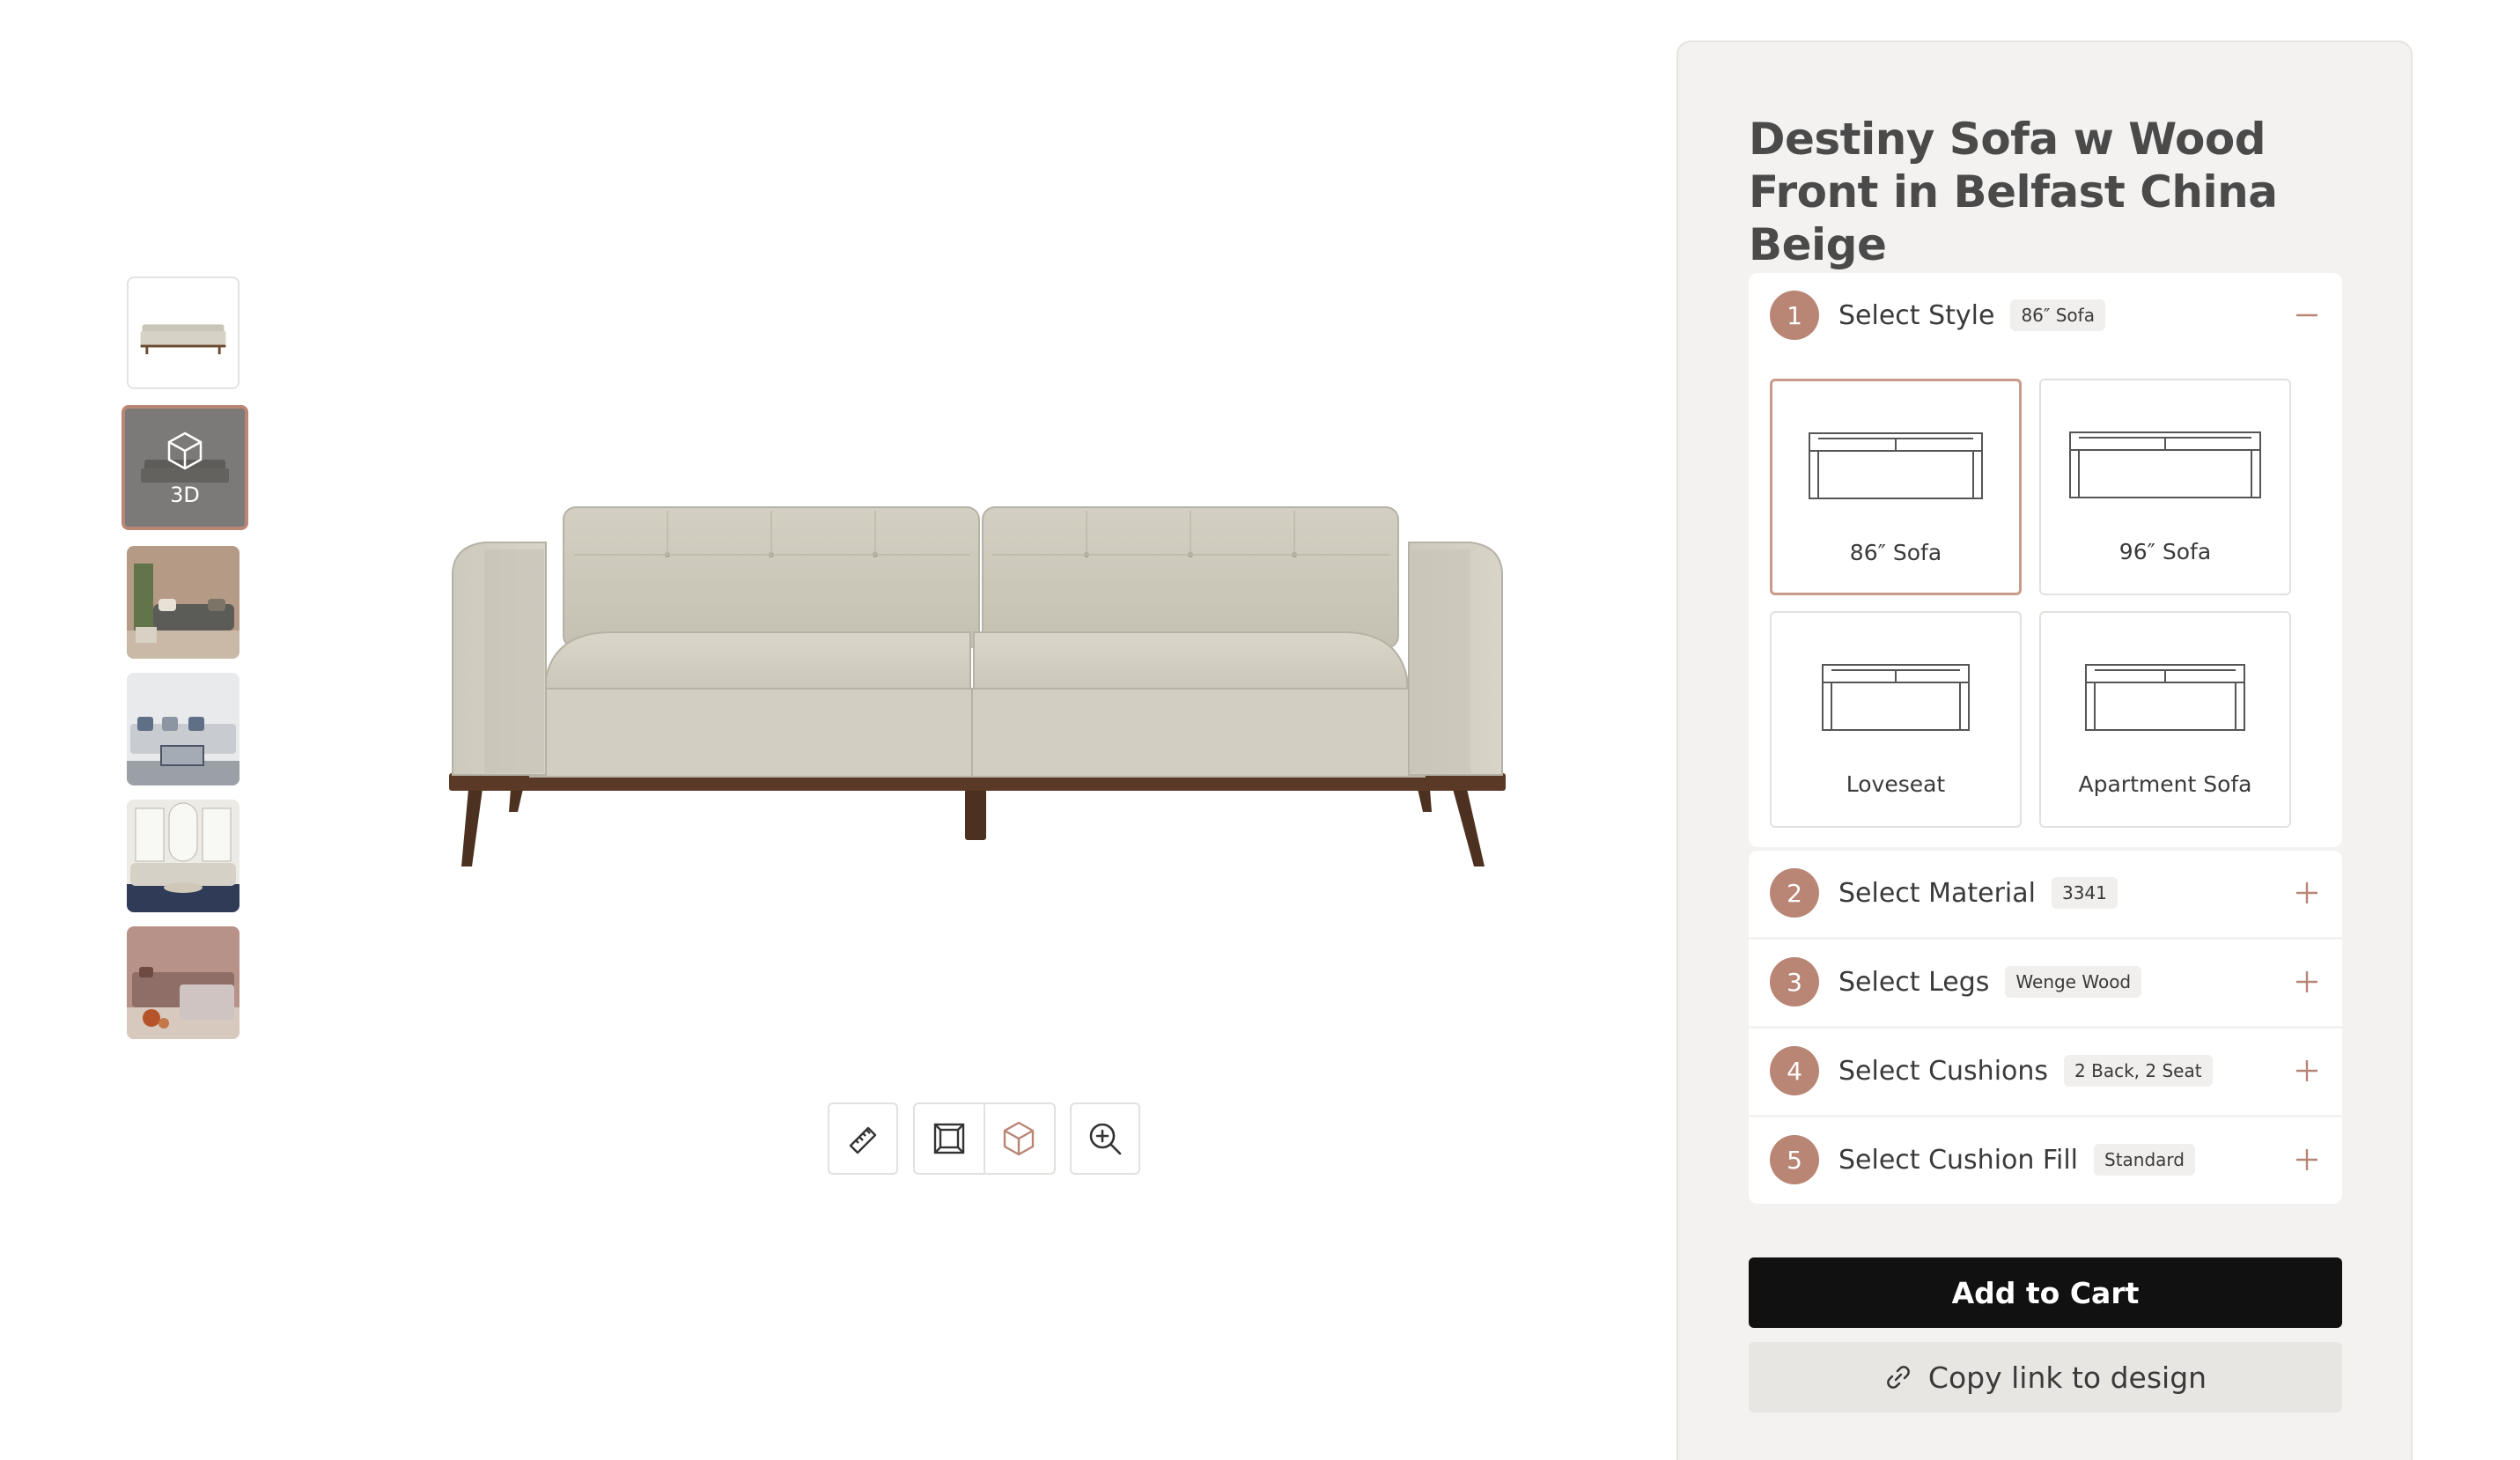 Image resolution: width=2520 pixels, height=1460 pixels. Describe the element at coordinates (1896, 697) in the screenshot. I see `loveseat-outline-icon` at that location.